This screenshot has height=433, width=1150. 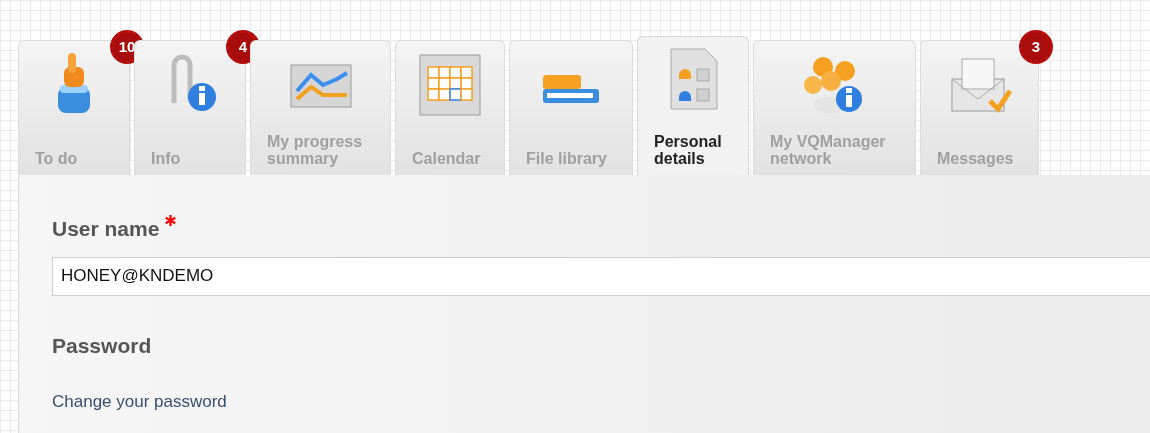 What do you see at coordinates (693, 105) in the screenshot?
I see `tab: Personal details` at bounding box center [693, 105].